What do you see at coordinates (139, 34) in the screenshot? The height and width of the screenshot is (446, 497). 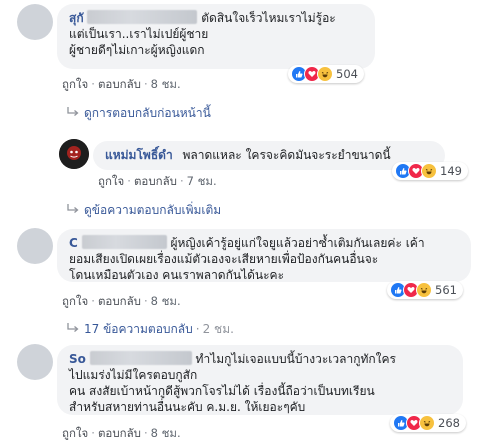 I see `comment-text: แต่เป็นเรา..เราไม่เปย์ผู้ชาย` at bounding box center [139, 34].